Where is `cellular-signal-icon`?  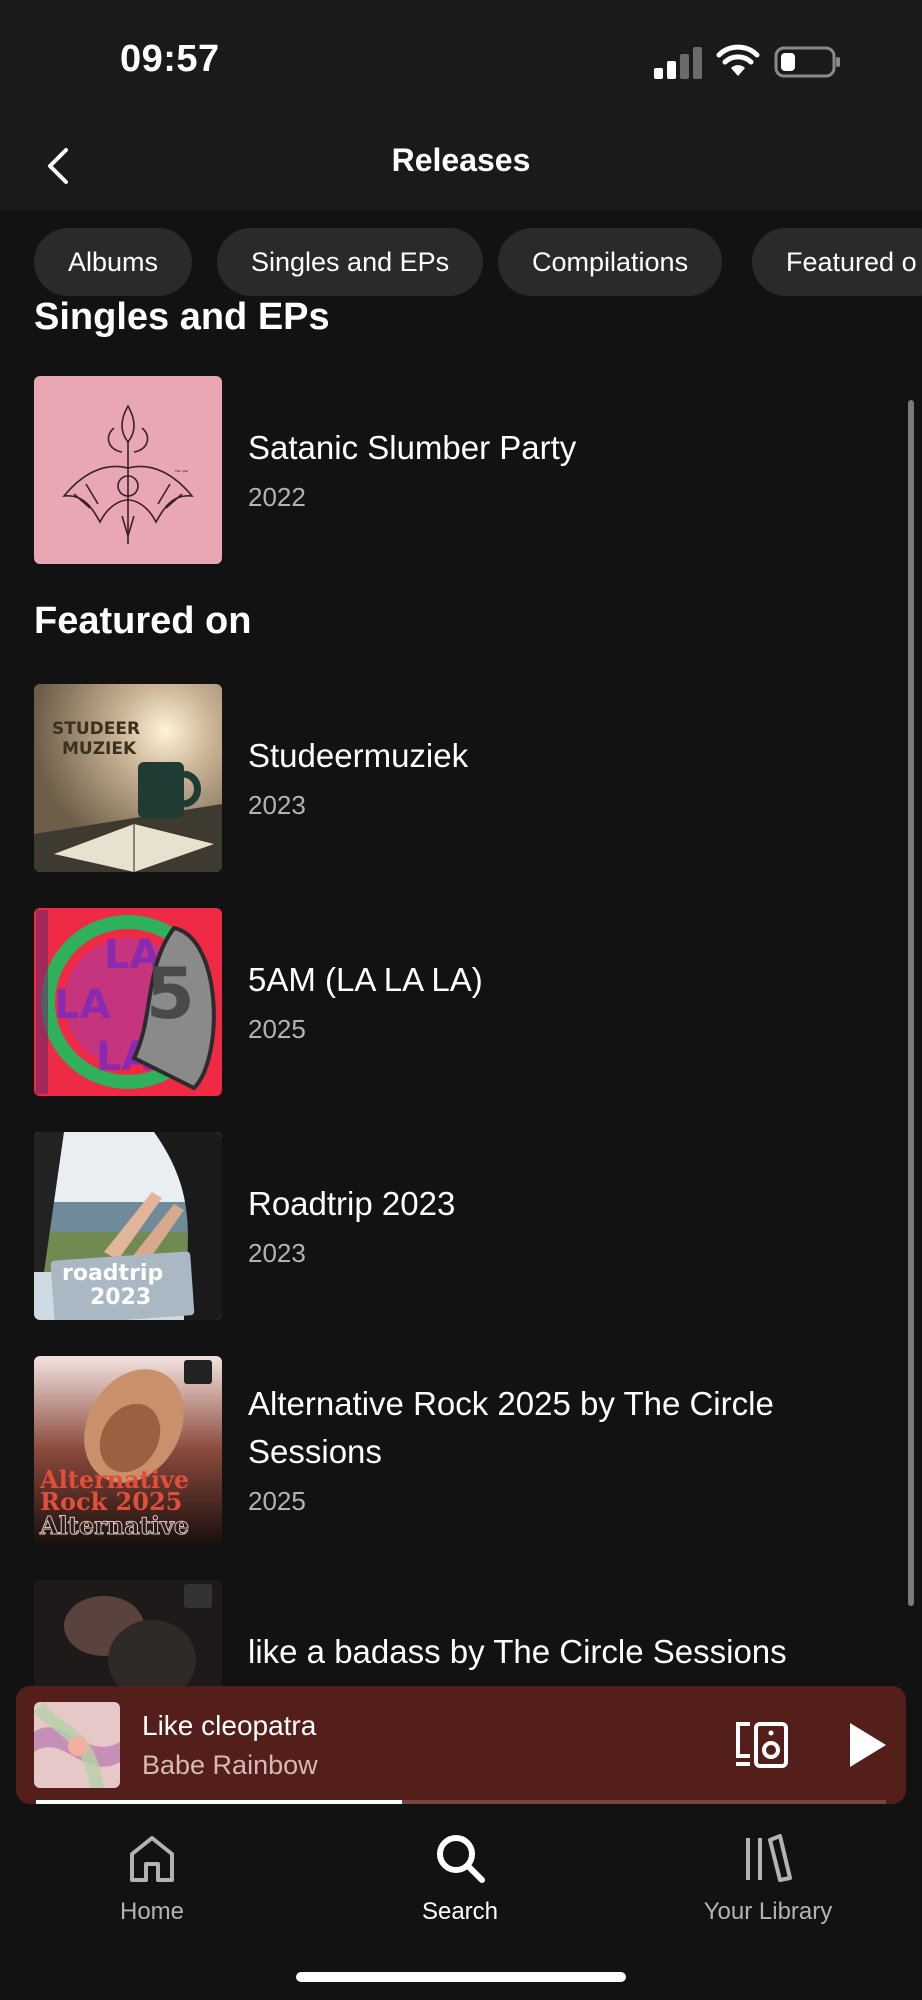
cellular-signal-icon is located at coordinates (678, 63).